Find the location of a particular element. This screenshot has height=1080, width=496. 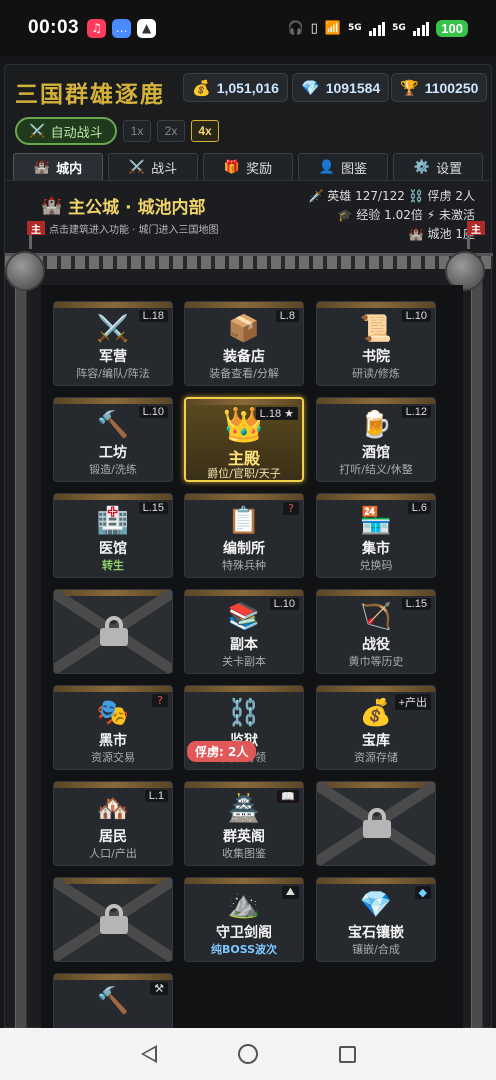

auto-battle-label: 自动战斗 is located at coordinates (76, 133).